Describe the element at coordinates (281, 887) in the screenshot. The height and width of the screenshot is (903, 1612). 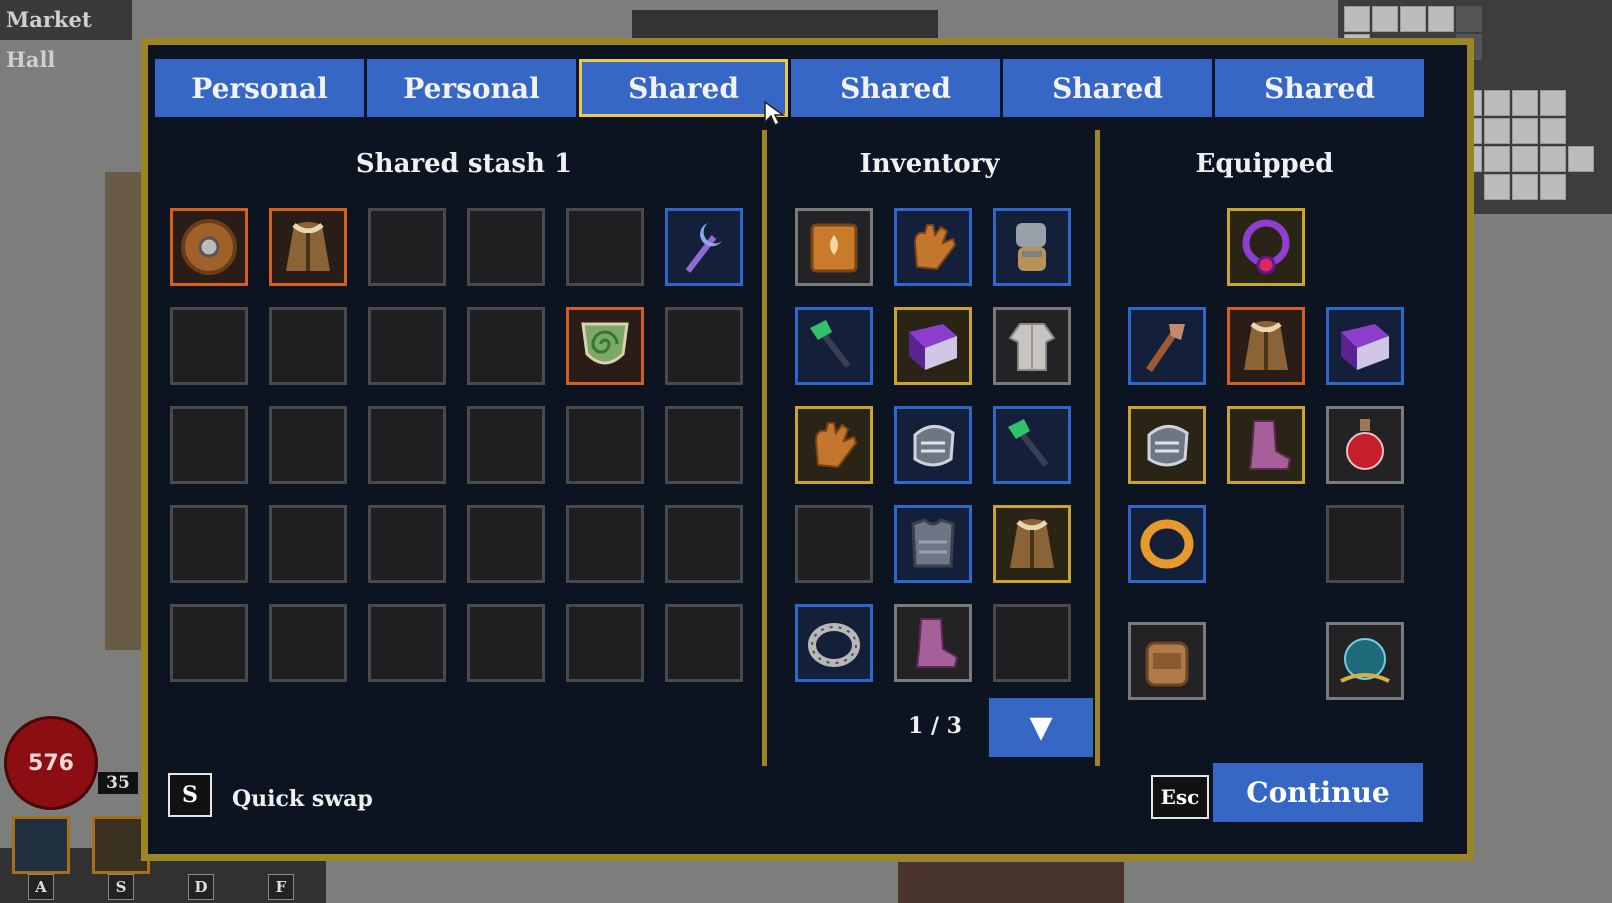
I see `hotkey-f: F` at that location.